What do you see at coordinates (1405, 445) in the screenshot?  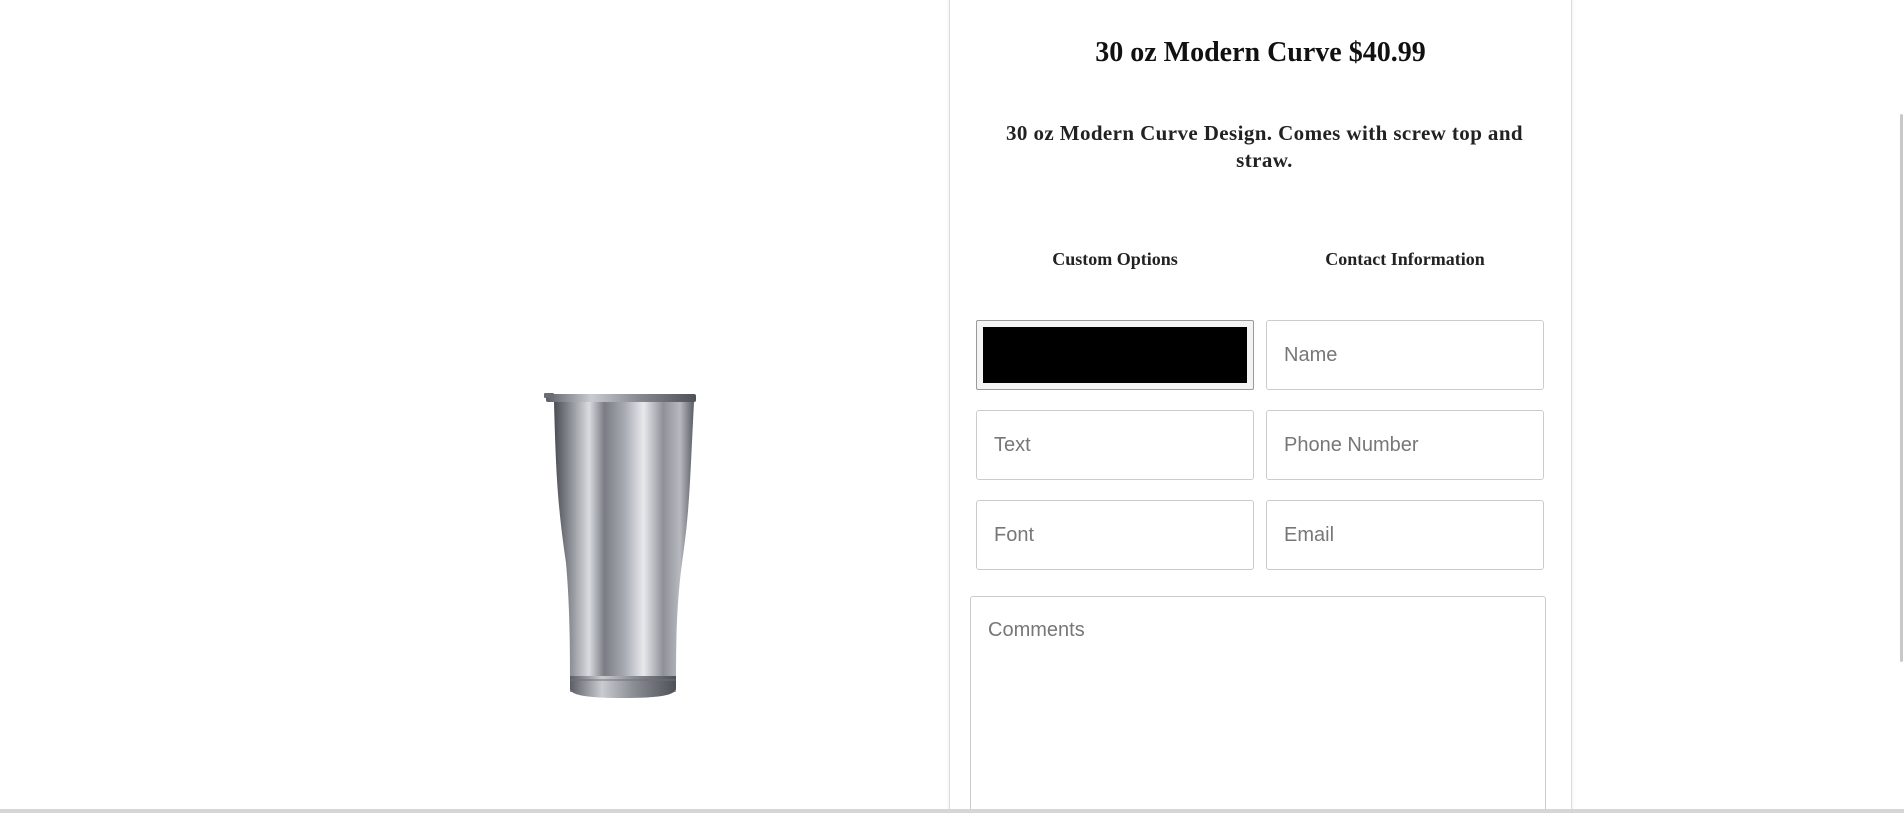 I see `phone-number-input` at bounding box center [1405, 445].